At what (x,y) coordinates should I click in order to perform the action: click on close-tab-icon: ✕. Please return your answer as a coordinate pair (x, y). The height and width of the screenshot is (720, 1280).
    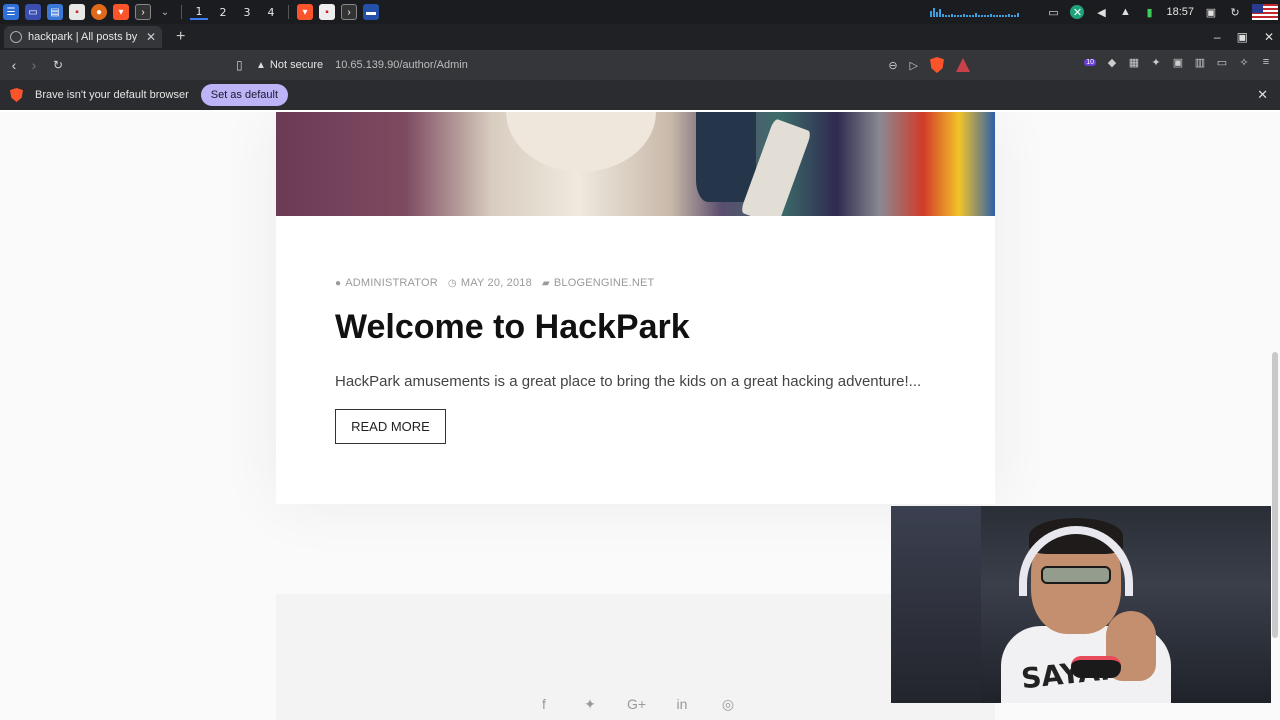
    Looking at the image, I should click on (151, 37).